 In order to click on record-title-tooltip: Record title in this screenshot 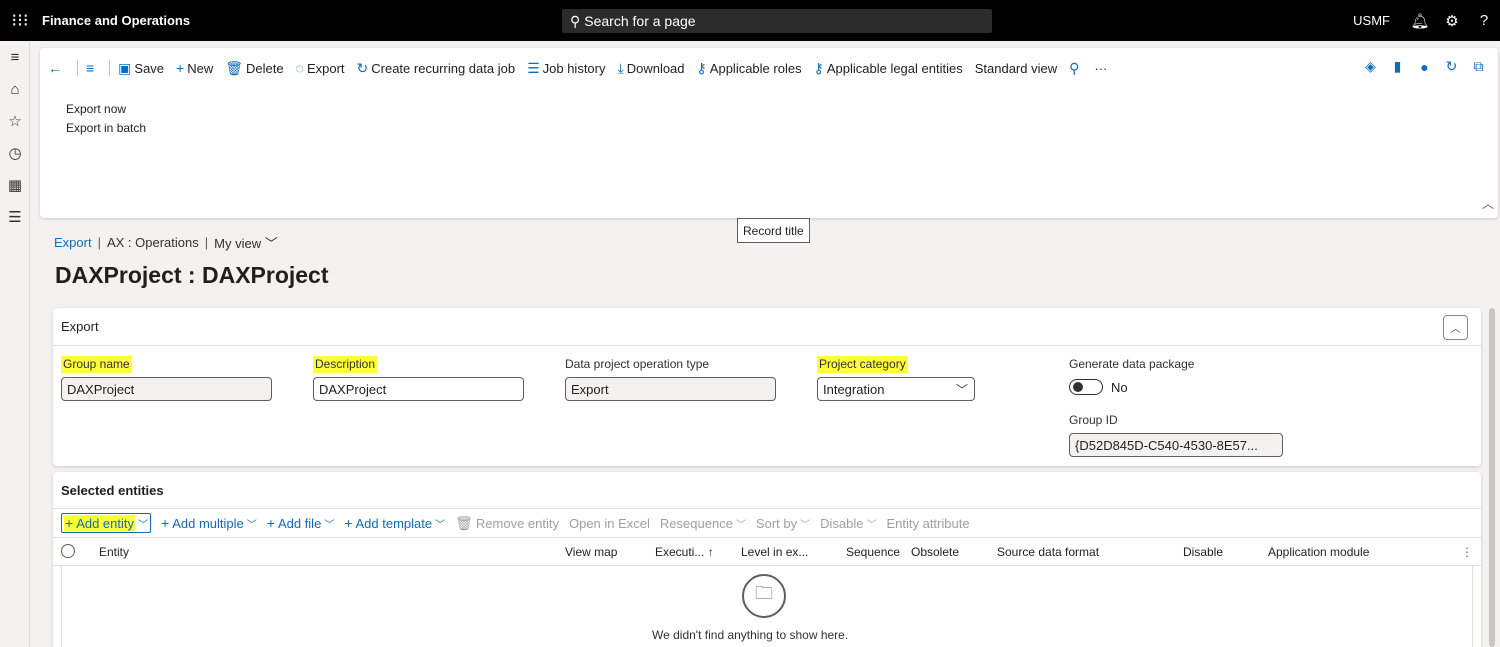, I will do `click(773, 230)`.